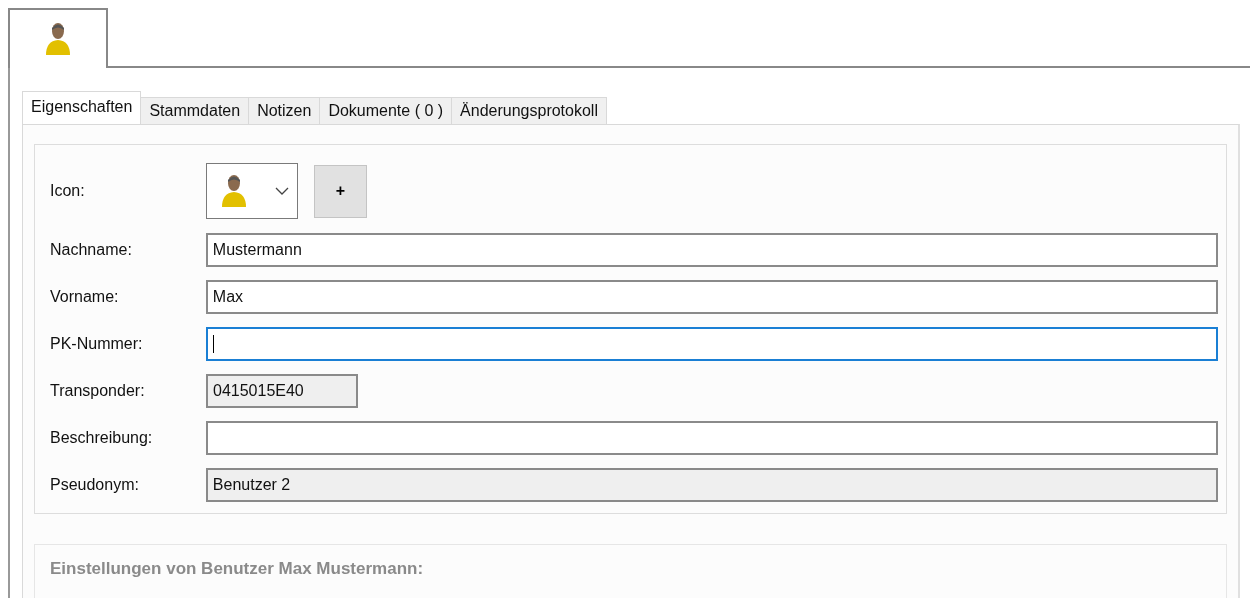 The width and height of the screenshot is (1250, 598). What do you see at coordinates (386, 110) in the screenshot?
I see `tab: Dokumente ( 0 )` at bounding box center [386, 110].